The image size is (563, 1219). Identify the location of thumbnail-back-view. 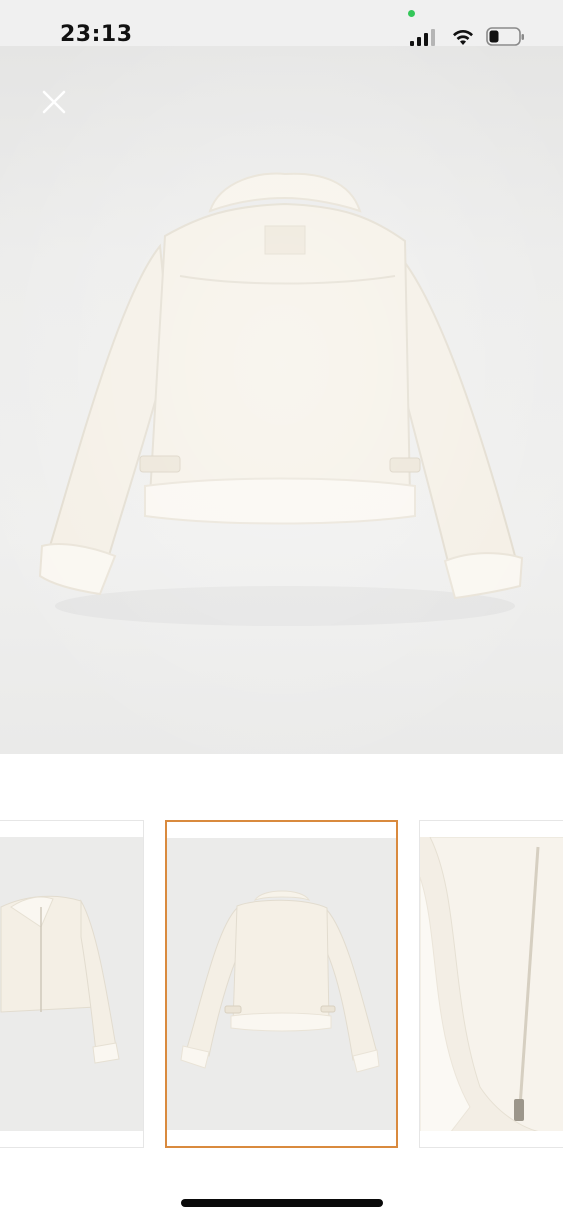
(281, 984).